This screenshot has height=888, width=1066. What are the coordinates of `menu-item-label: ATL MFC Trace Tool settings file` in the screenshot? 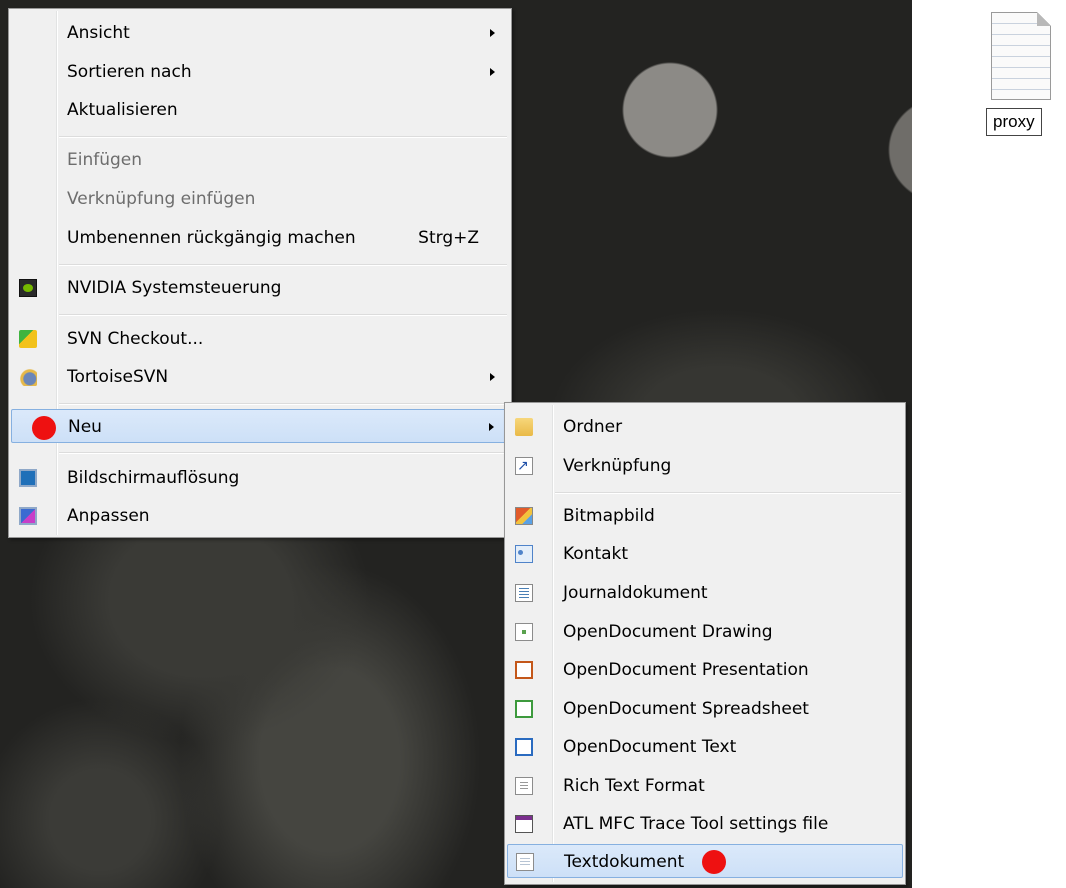 It's located at (696, 824).